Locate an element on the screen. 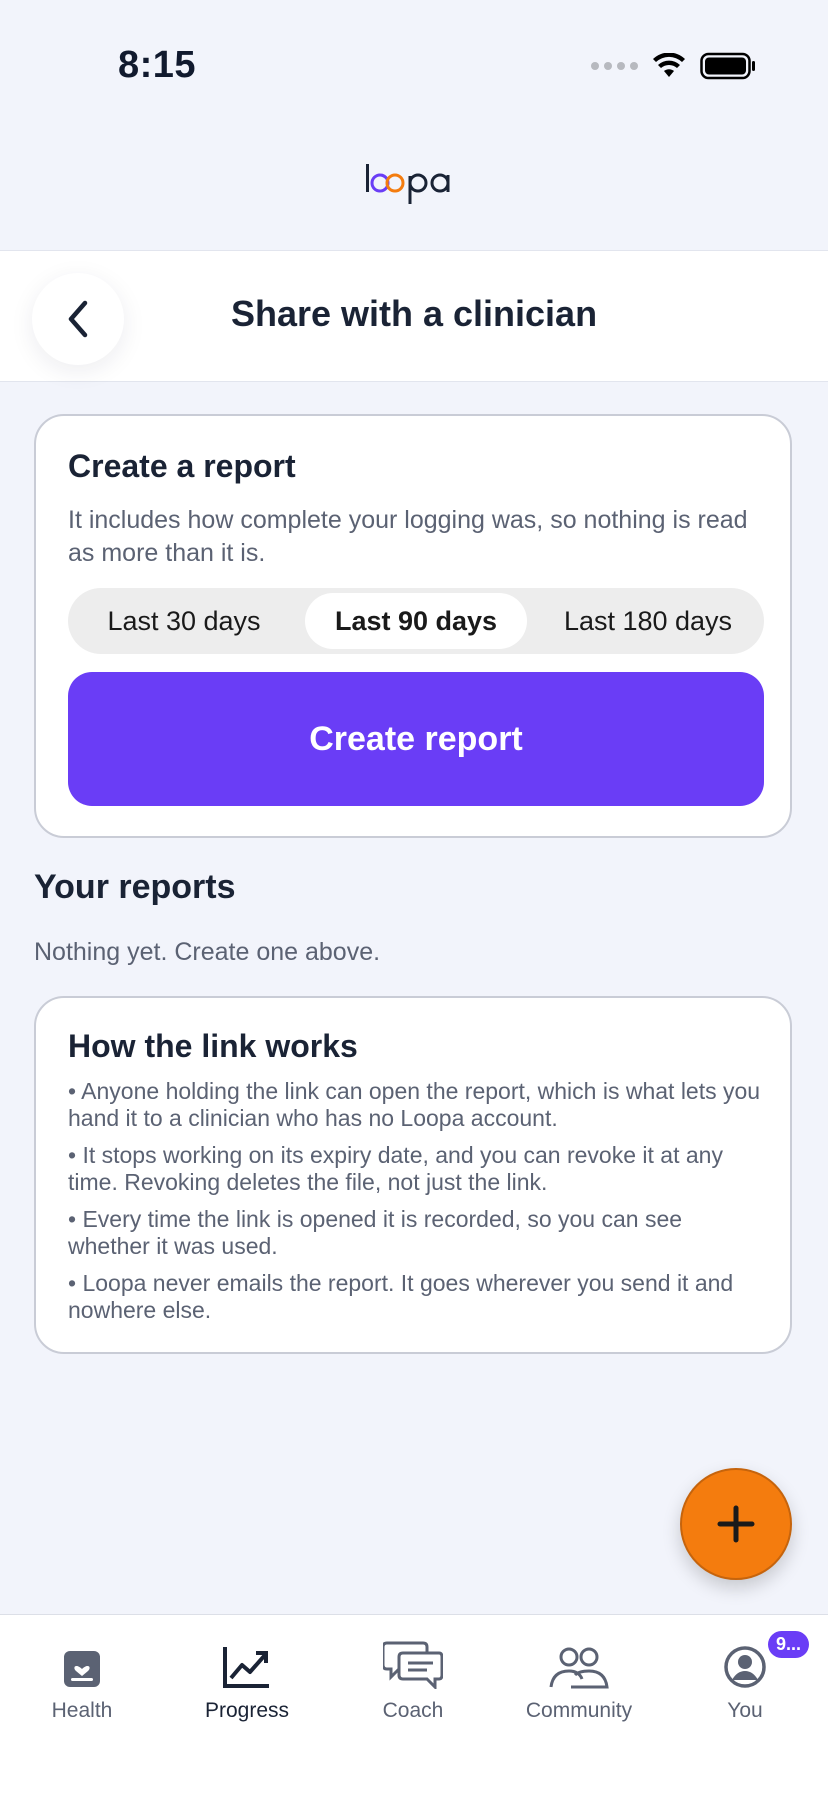 This screenshot has height=1793, width=828. tab-health: Health is located at coordinates (82, 1679).